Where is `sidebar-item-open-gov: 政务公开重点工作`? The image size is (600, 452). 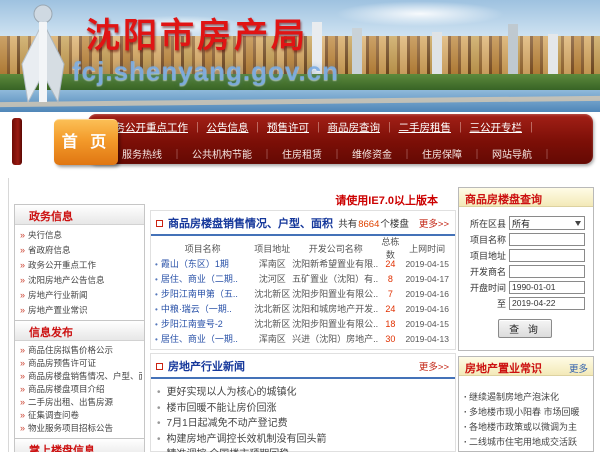 sidebar-item-open-gov: 政务公开重点工作 is located at coordinates (81, 265).